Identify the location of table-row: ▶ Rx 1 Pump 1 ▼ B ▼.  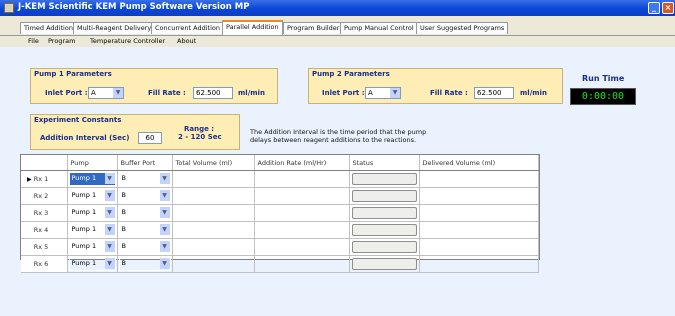
(280, 179).